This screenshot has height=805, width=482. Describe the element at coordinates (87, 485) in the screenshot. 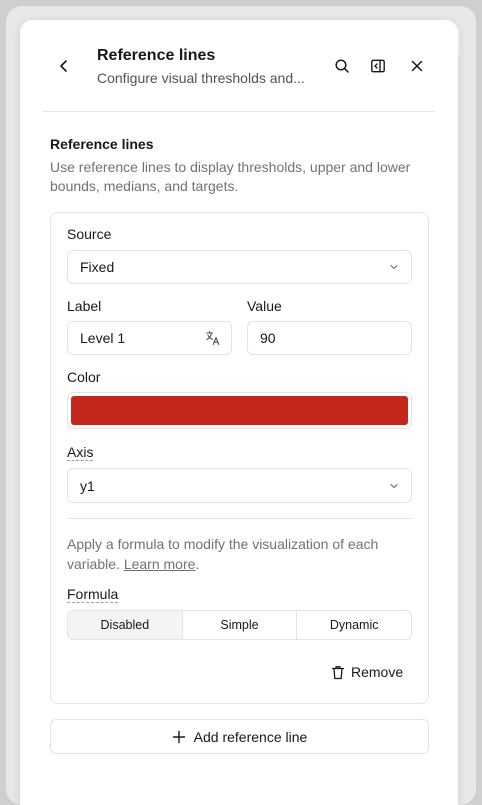

I see `axis-select-value: y1` at that location.